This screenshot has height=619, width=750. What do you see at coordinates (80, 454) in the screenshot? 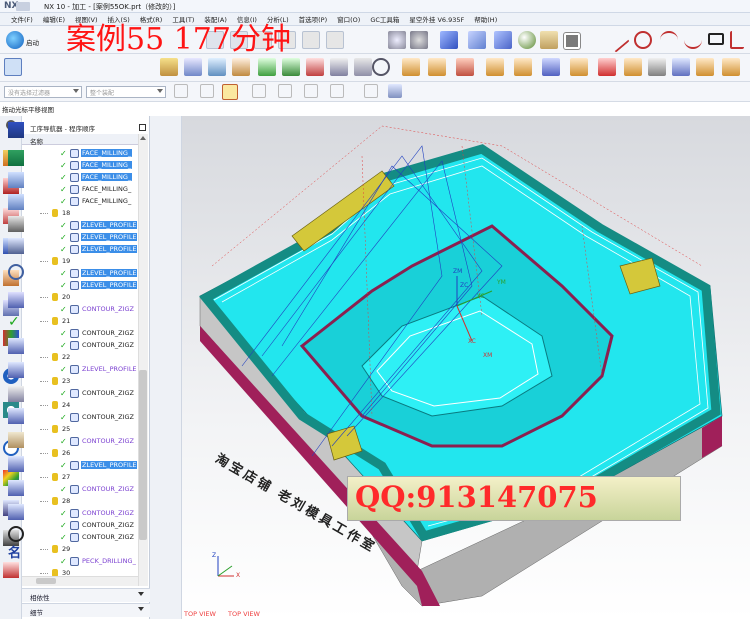
I see `program-group-row: 26` at bounding box center [80, 454].